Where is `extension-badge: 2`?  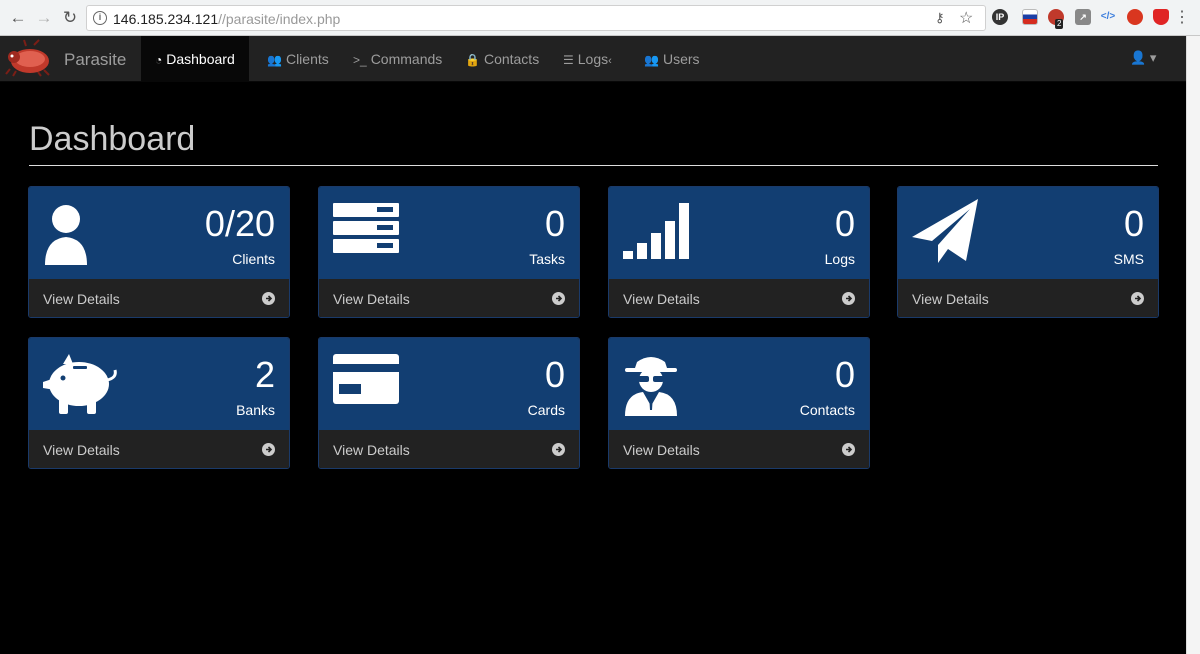
extension-badge: 2 is located at coordinates (1059, 24).